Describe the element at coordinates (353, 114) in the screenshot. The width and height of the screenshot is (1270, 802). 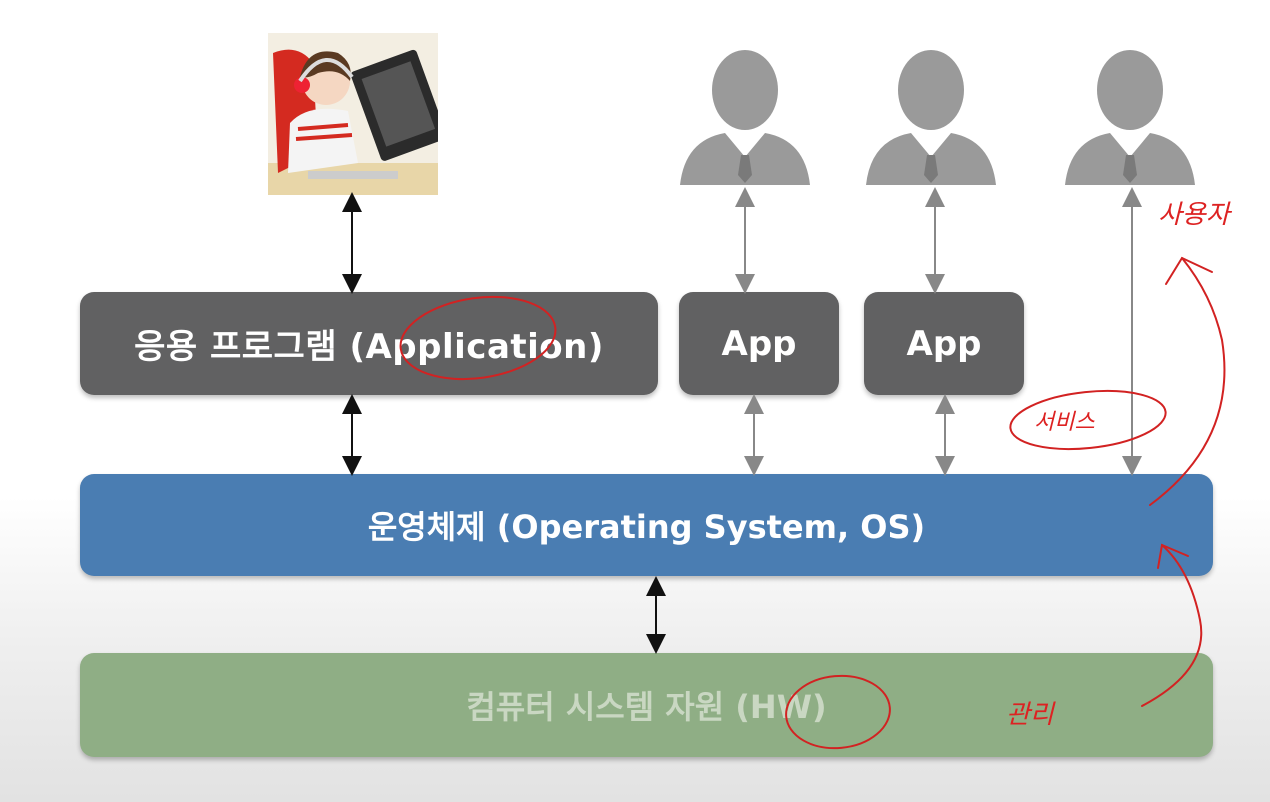
I see `user-illustration` at that location.